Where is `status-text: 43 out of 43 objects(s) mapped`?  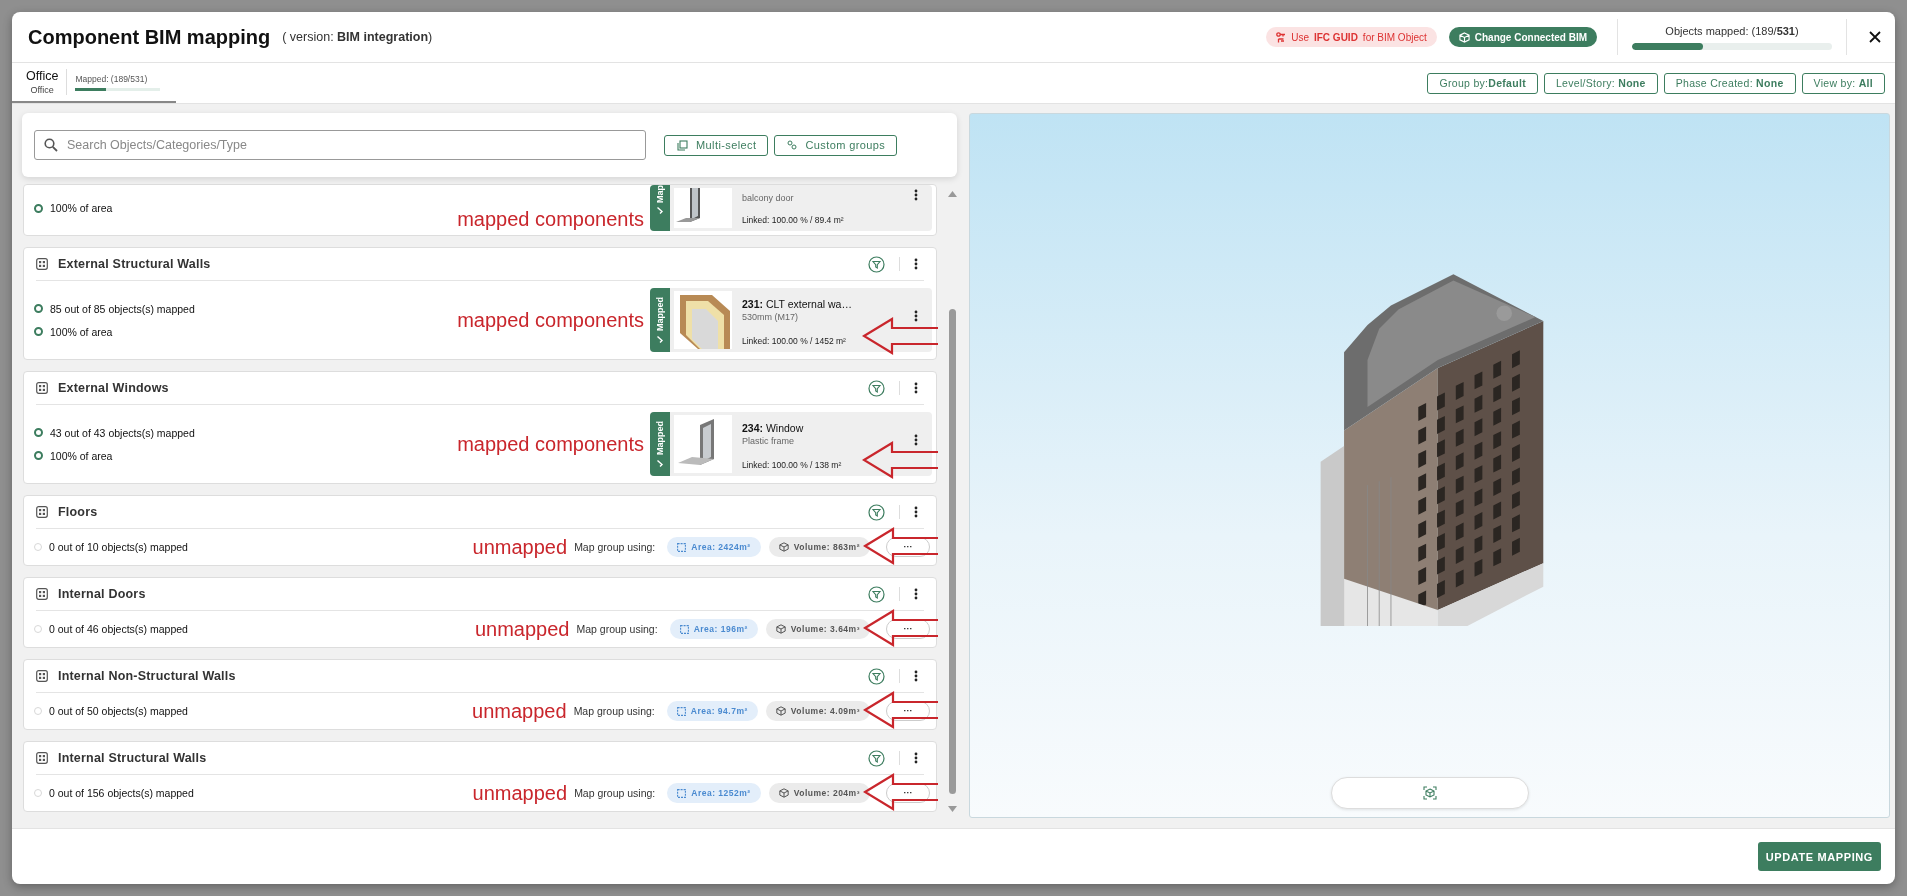
status-text: 43 out of 43 objects(s) mapped is located at coordinates (122, 432).